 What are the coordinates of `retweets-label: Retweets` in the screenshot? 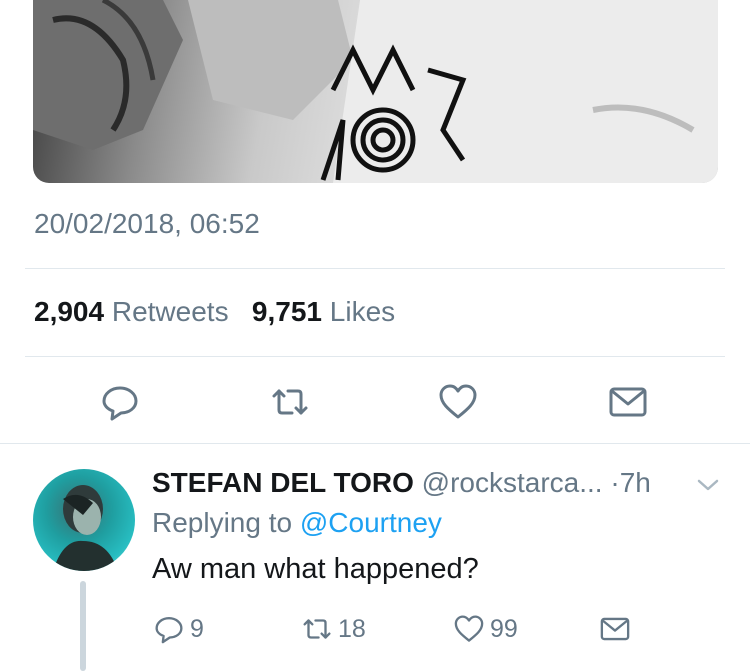 It's located at (170, 311).